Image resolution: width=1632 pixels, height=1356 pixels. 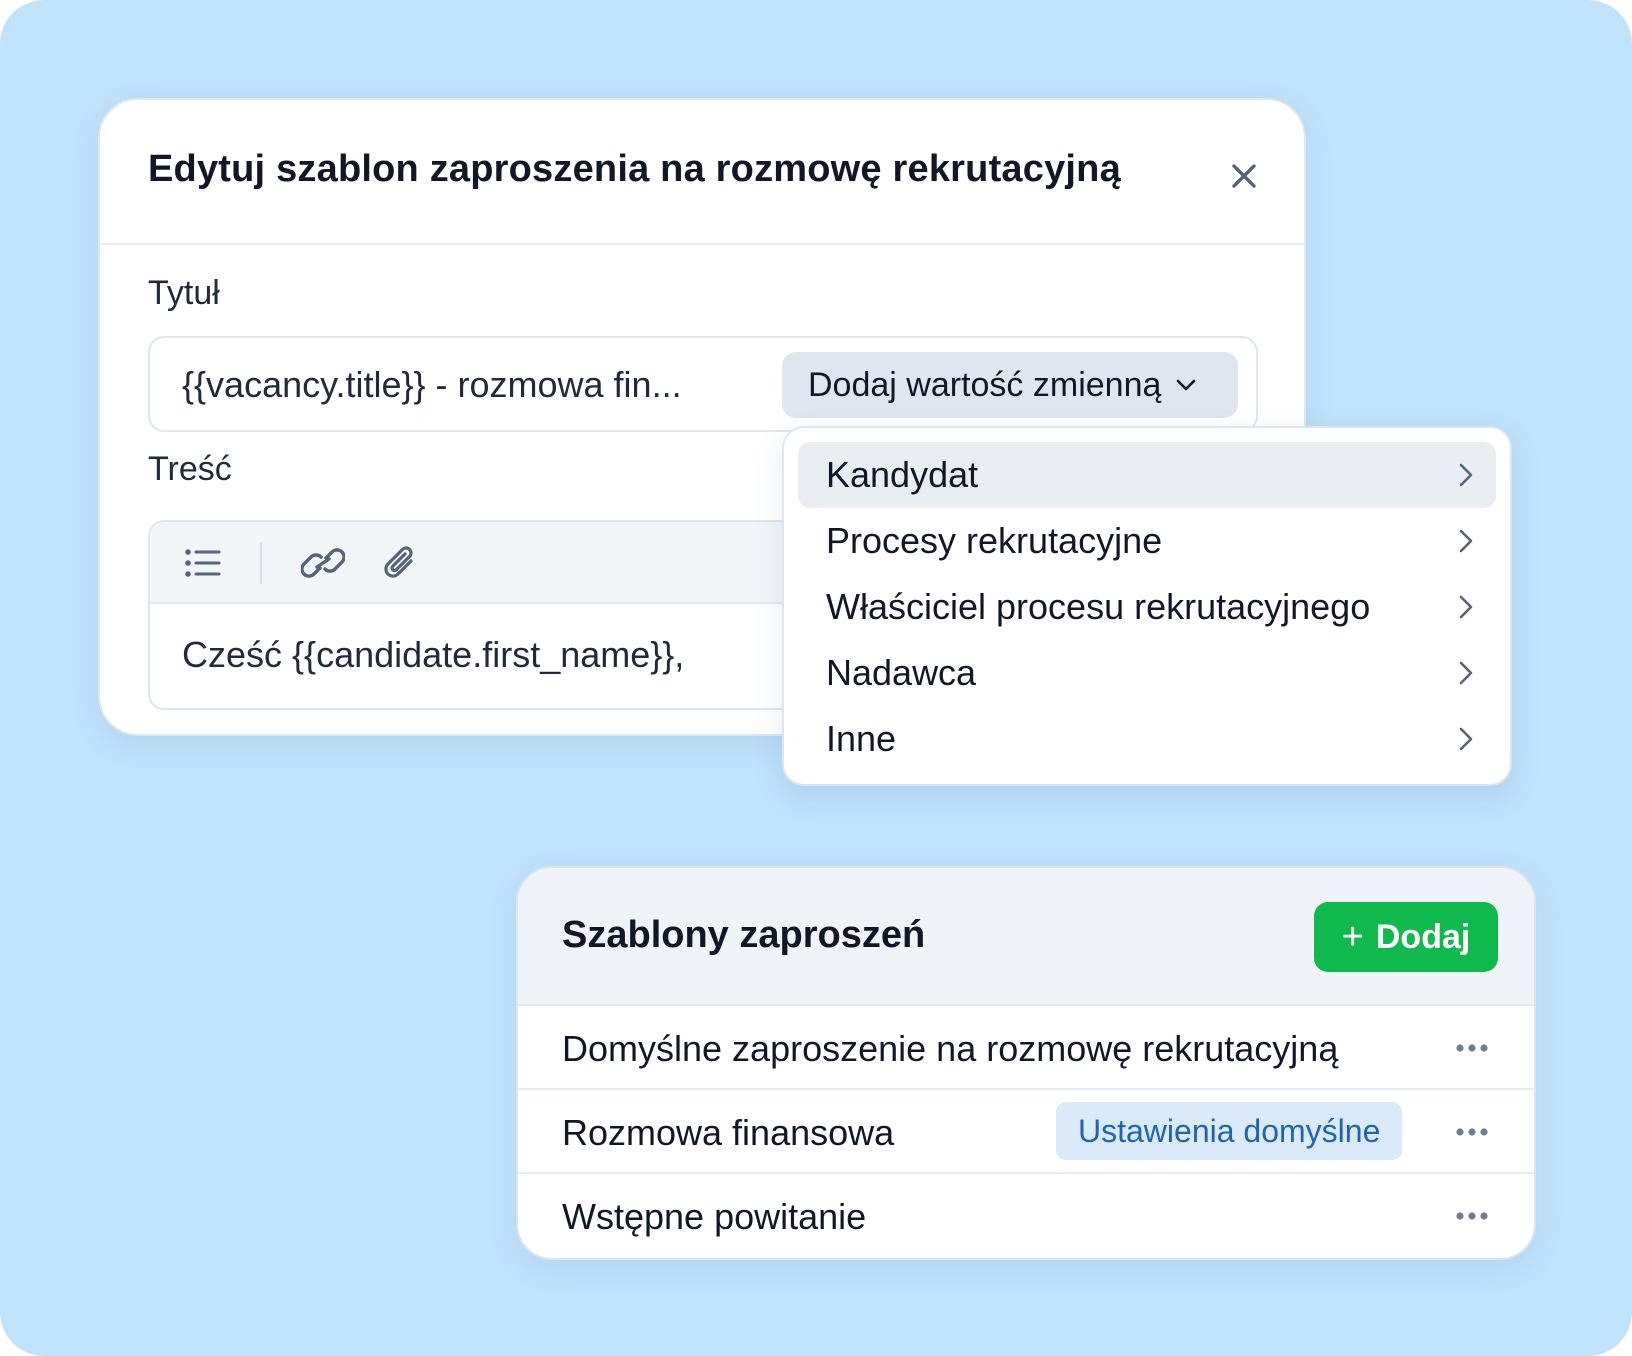 What do you see at coordinates (1423, 936) in the screenshot?
I see `add-button-label: Dodaj` at bounding box center [1423, 936].